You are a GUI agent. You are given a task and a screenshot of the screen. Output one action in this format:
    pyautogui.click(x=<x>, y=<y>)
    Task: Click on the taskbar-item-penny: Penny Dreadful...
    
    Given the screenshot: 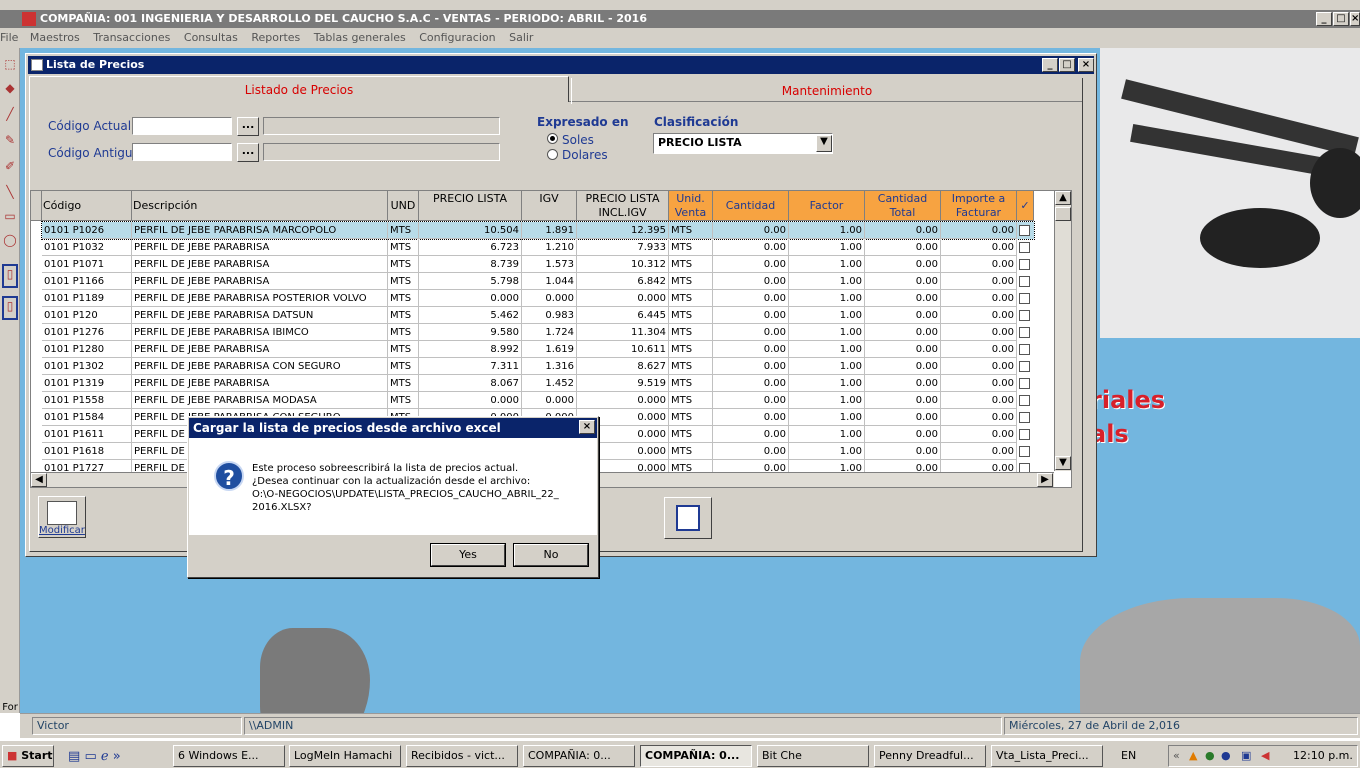 What is the action you would take?
    pyautogui.click(x=930, y=756)
    